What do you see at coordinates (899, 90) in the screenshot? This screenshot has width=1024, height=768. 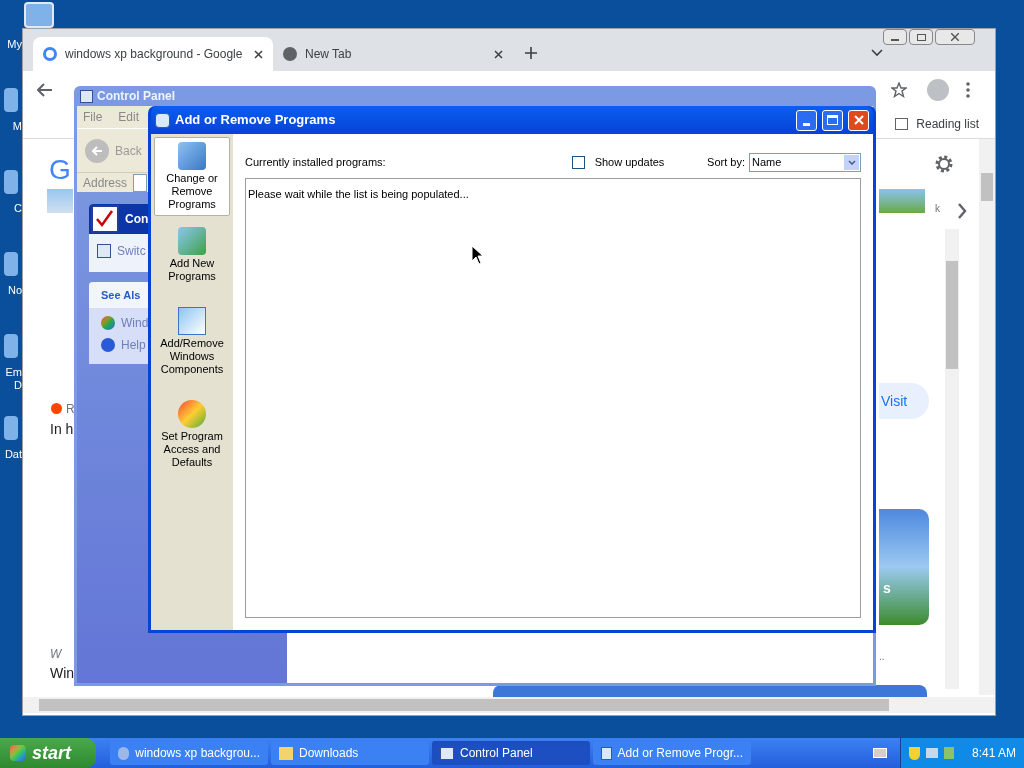 I see `star-icon` at bounding box center [899, 90].